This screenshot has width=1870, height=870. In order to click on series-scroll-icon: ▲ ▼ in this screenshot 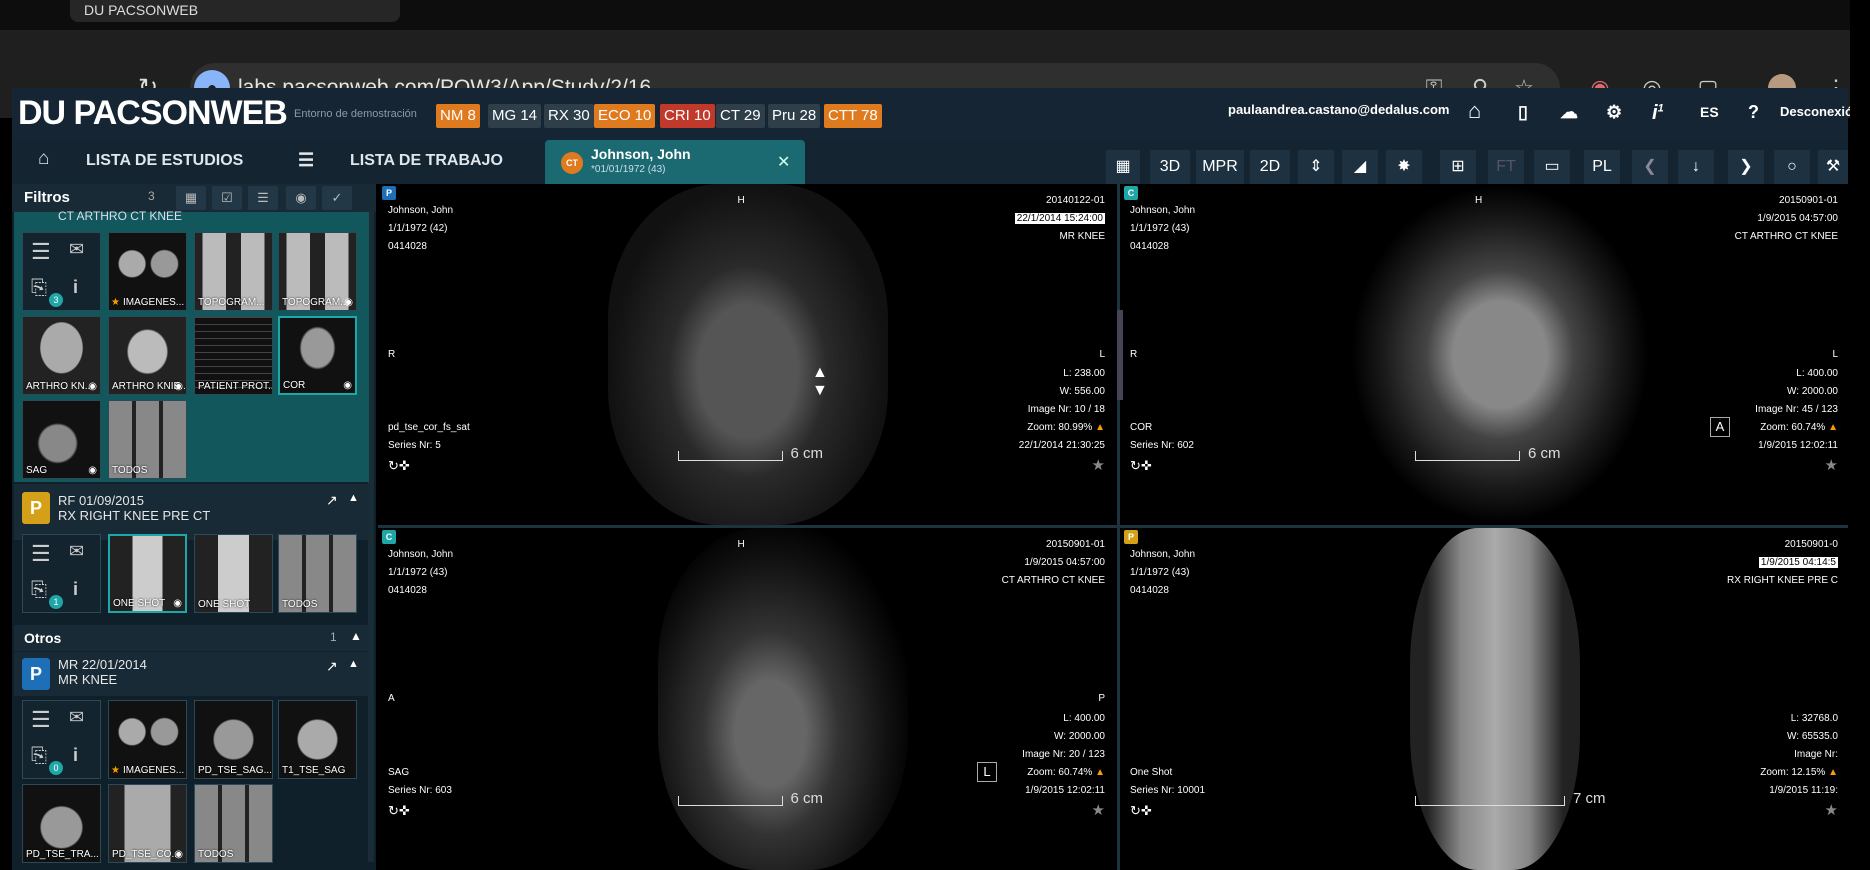, I will do `click(820, 382)`.